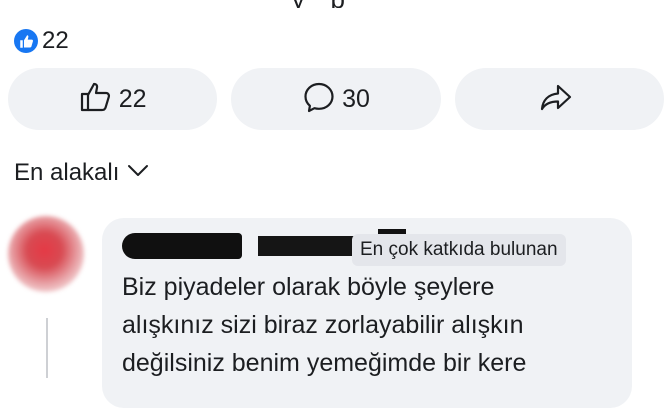 The width and height of the screenshot is (672, 408). I want to click on comments-sort-dropdown: En alakalı, so click(81, 173).